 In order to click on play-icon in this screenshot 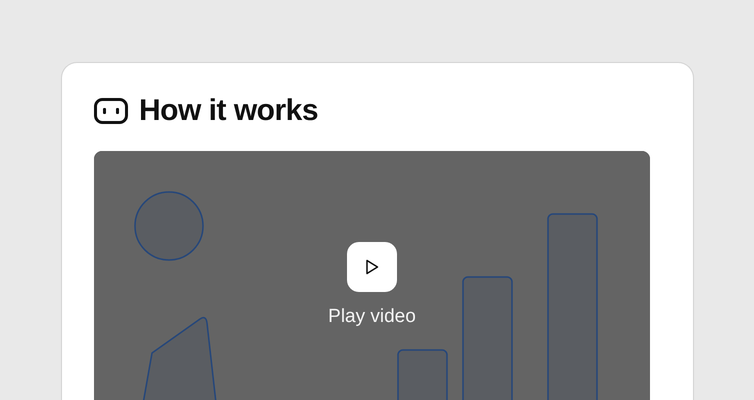, I will do `click(372, 267)`.